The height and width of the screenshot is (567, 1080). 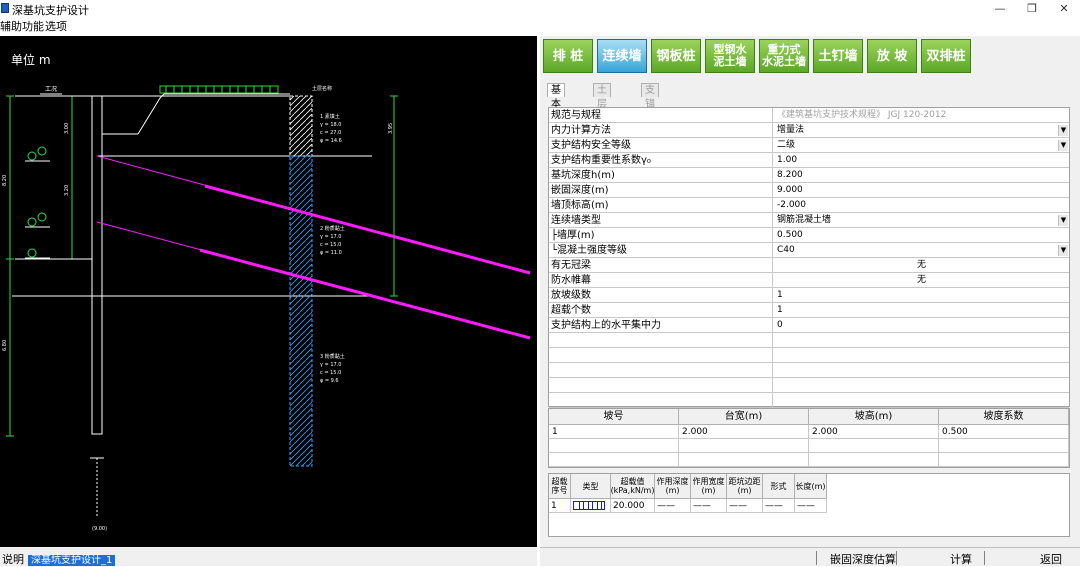 What do you see at coordinates (633, 506) in the screenshot?
I see `load-table-cell: 20.000` at bounding box center [633, 506].